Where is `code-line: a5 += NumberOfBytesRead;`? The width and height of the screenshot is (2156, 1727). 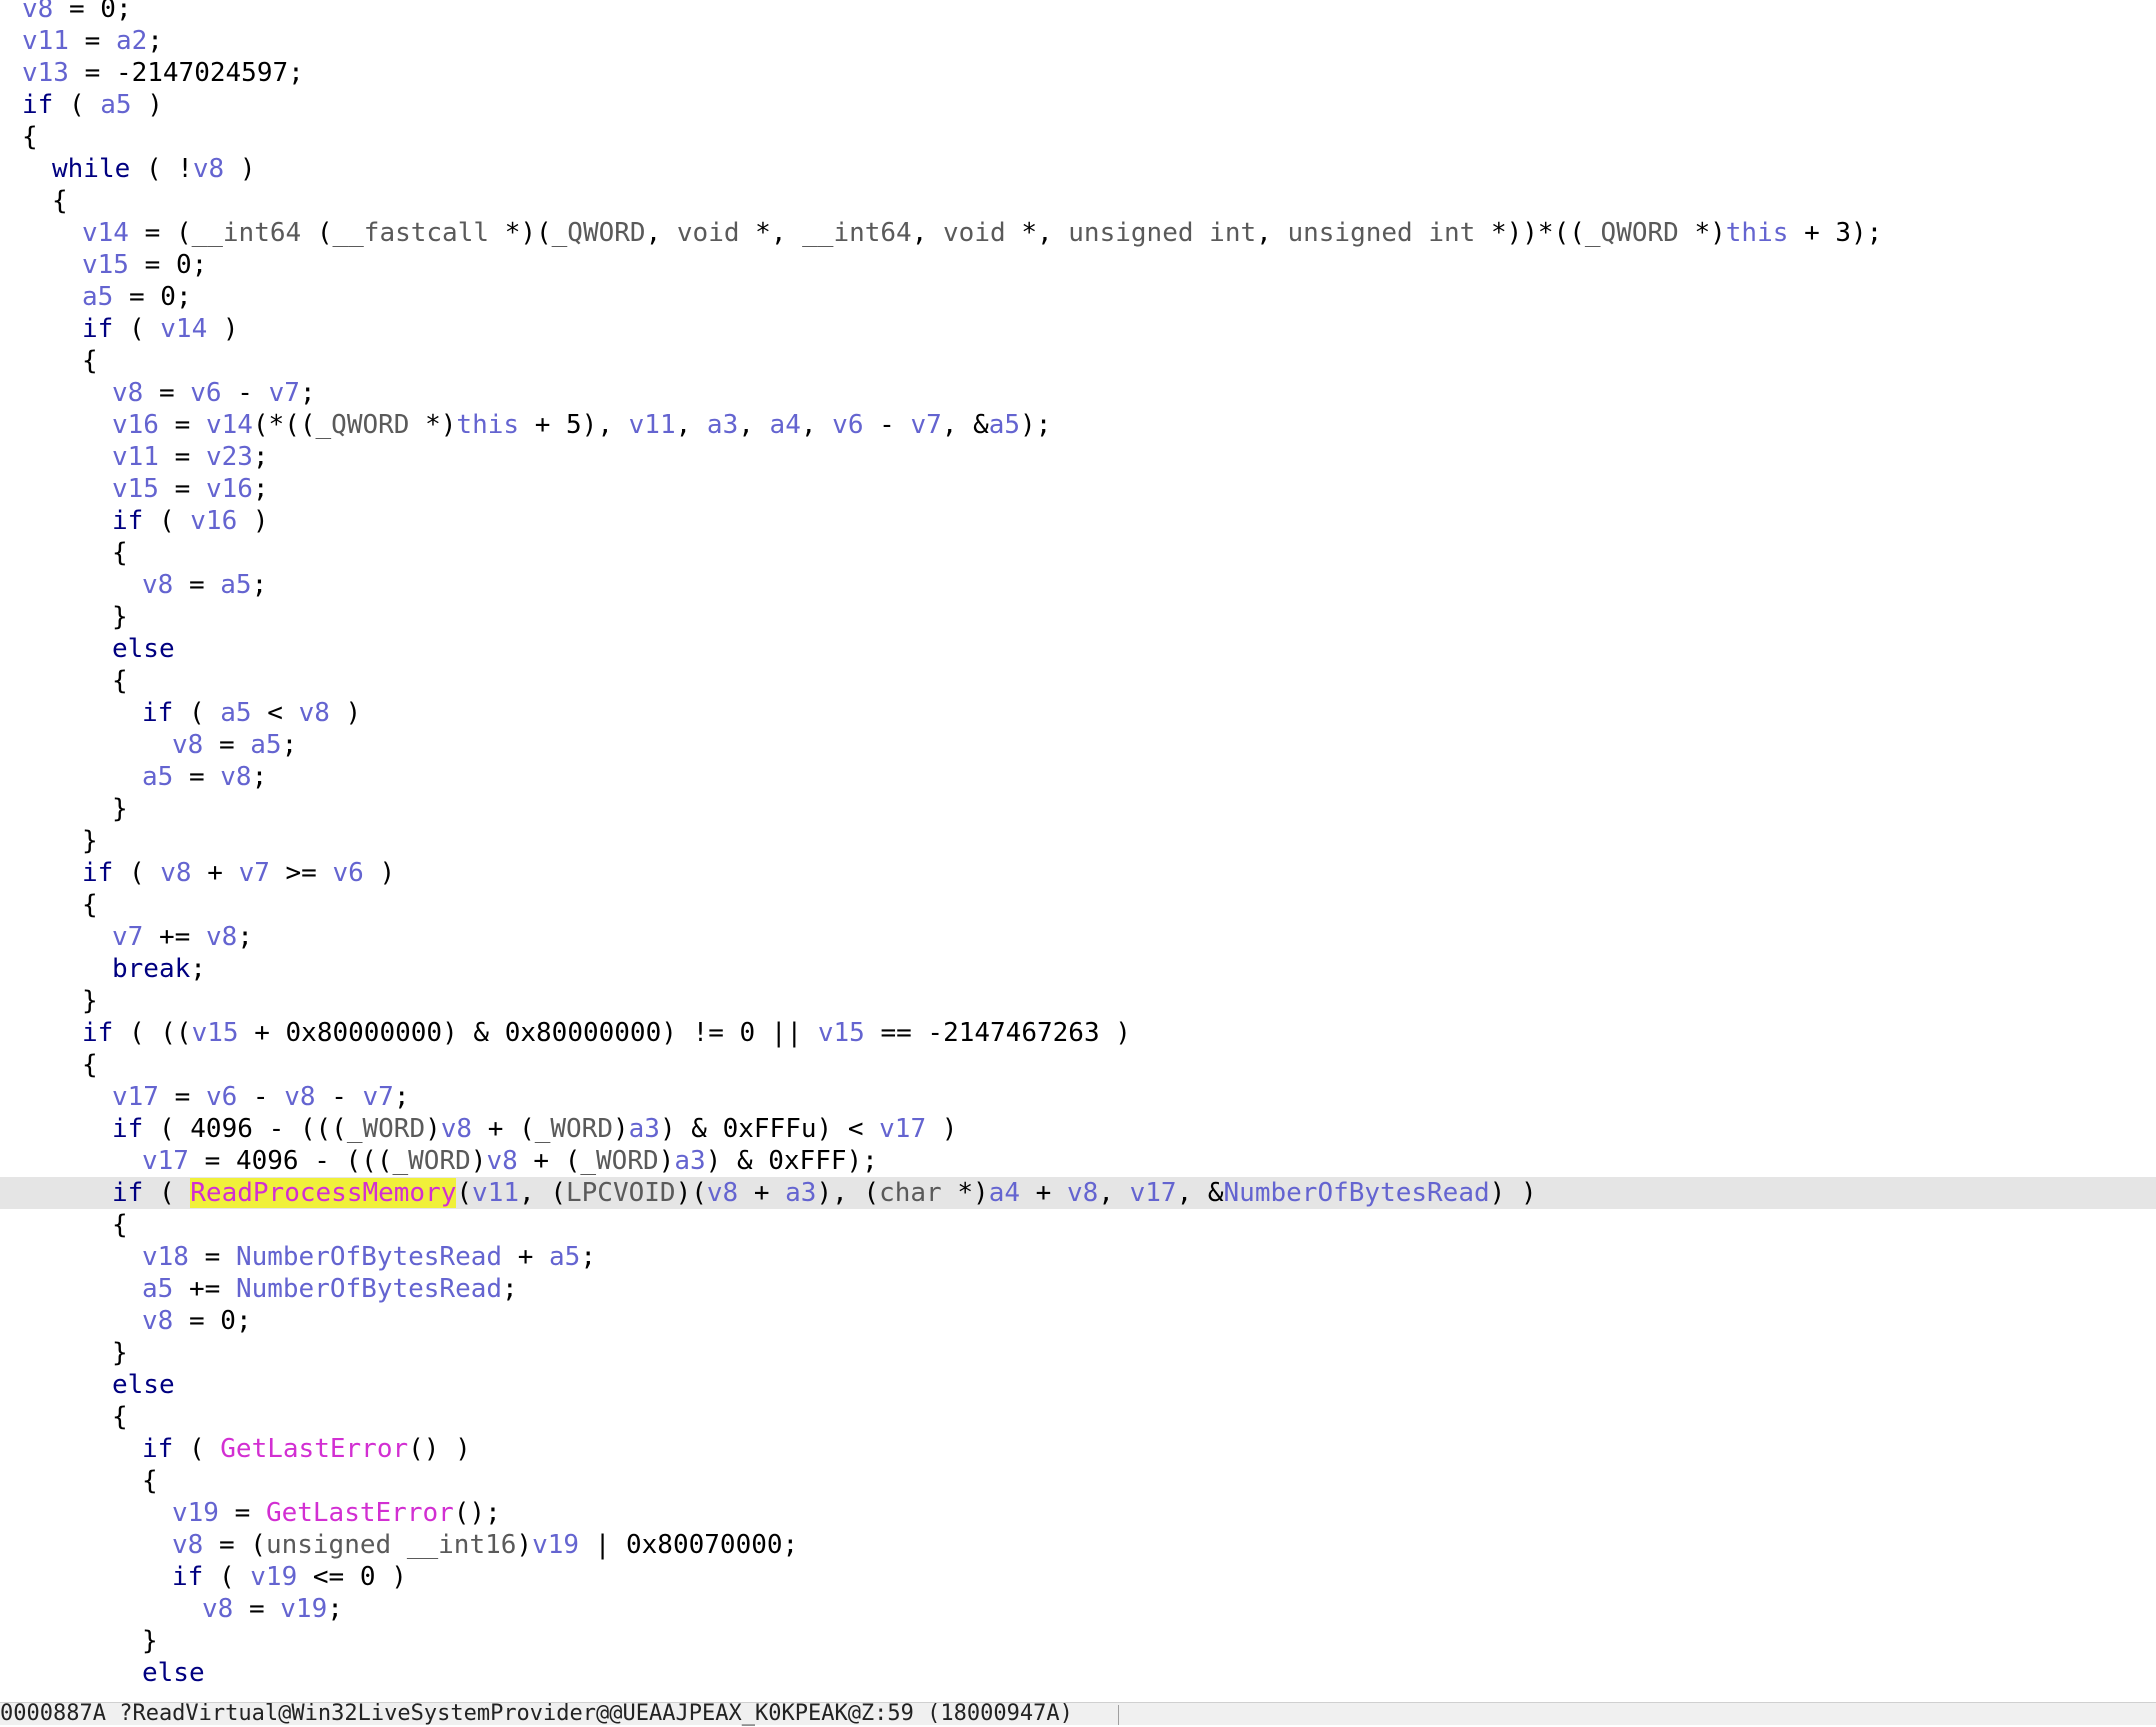 code-line: a5 += NumberOfBytesRead; is located at coordinates (1078, 1289).